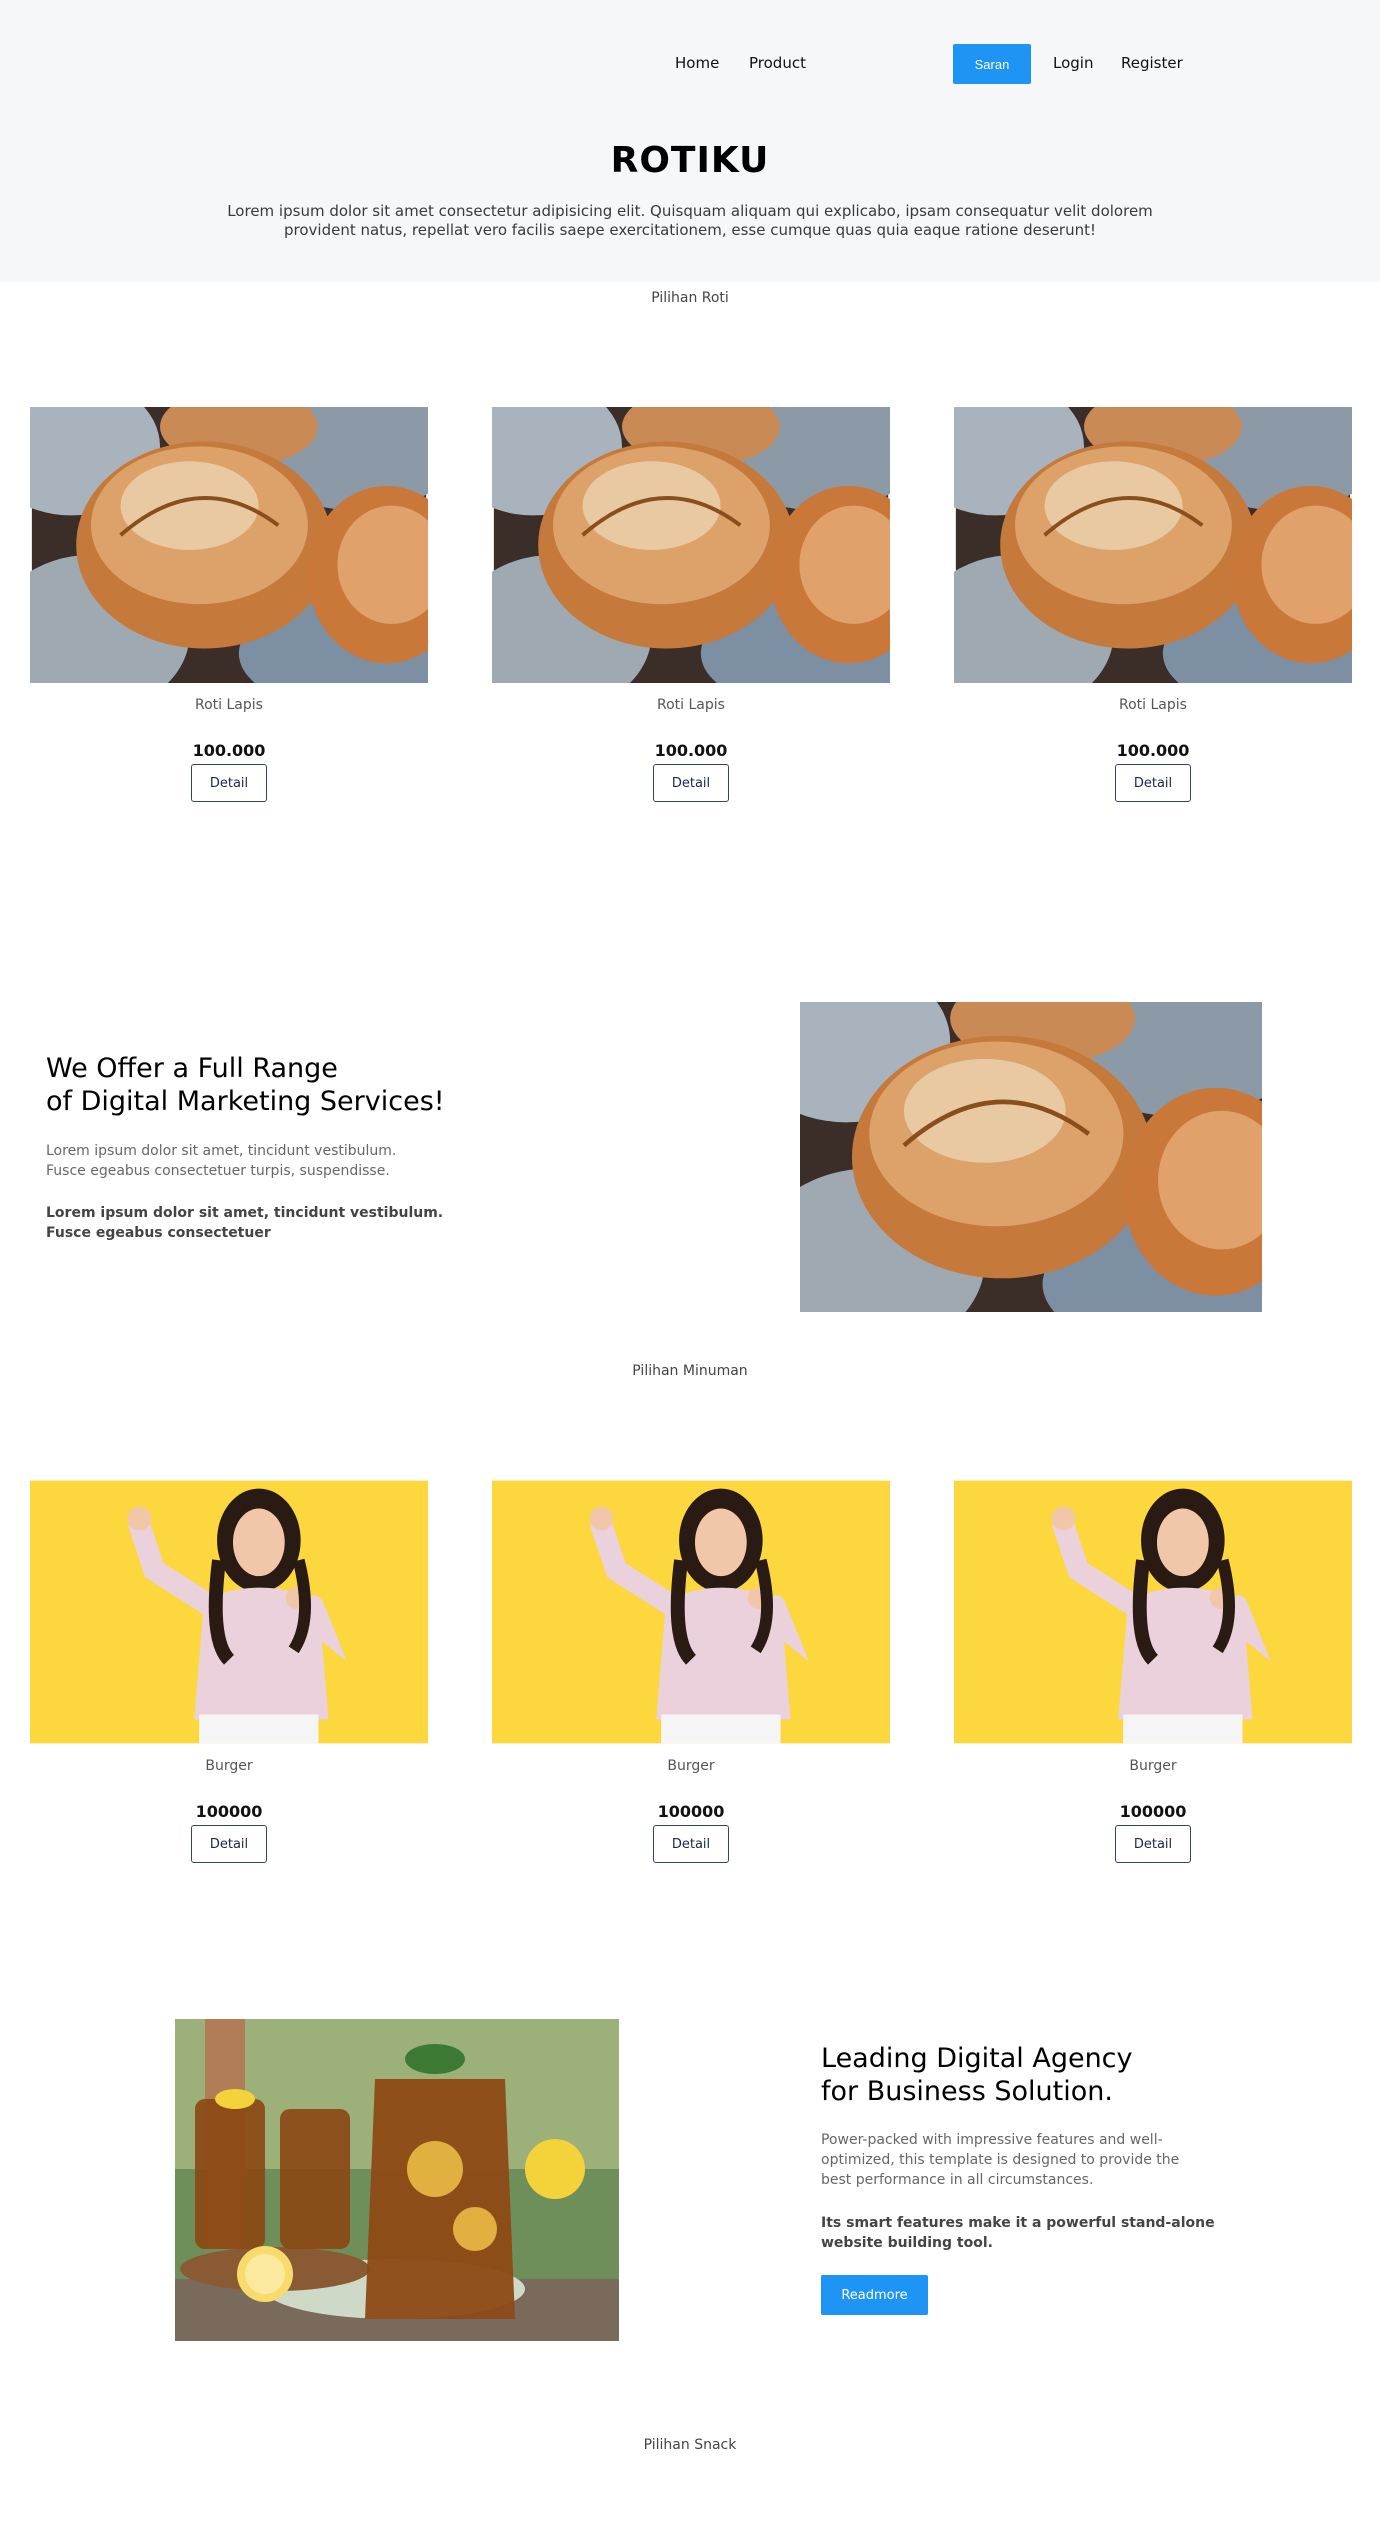 The height and width of the screenshot is (2546, 1380). Describe the element at coordinates (977, 2058) in the screenshot. I see `feature2-heading-line: Leading Digital Agency` at that location.